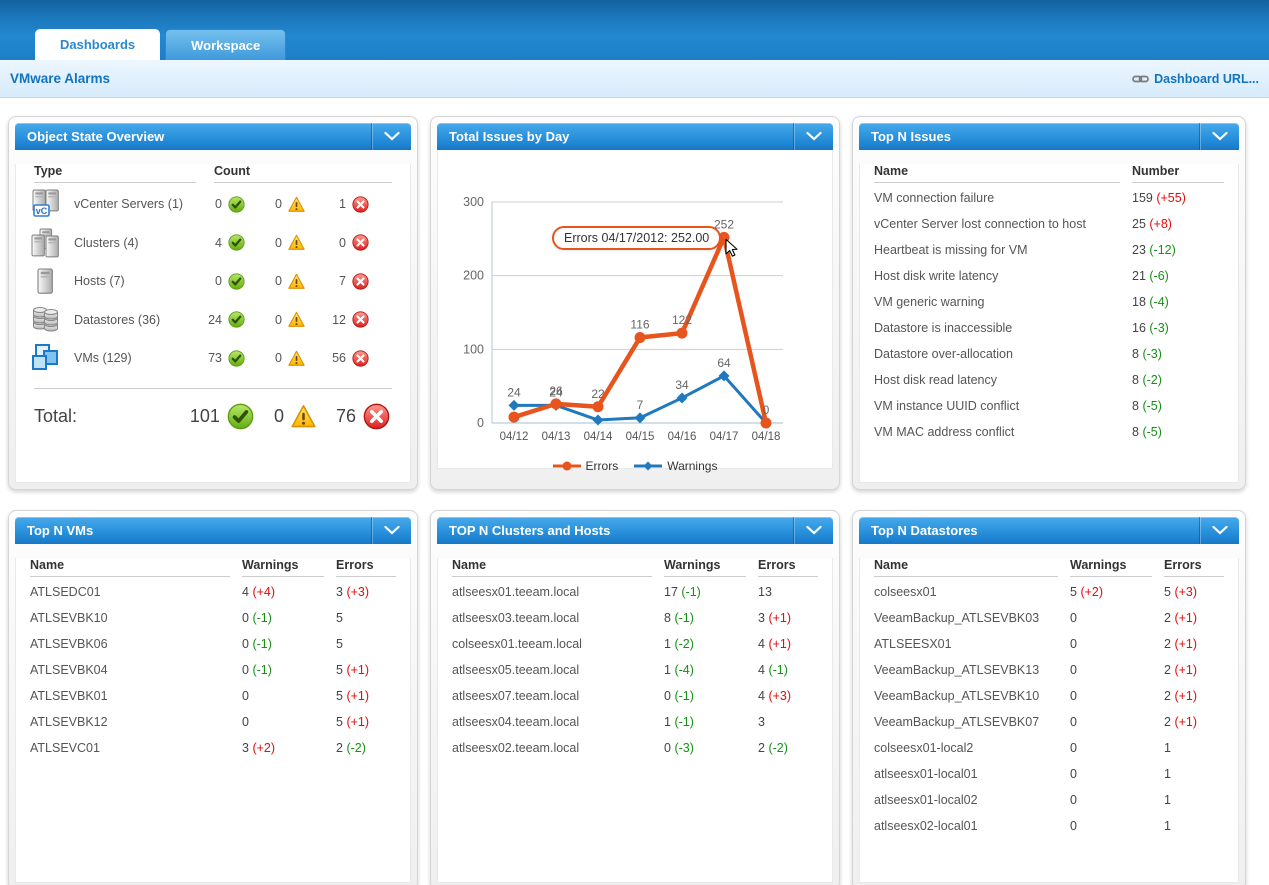  I want to click on object-type-label: Clusters (4), so click(106, 242).